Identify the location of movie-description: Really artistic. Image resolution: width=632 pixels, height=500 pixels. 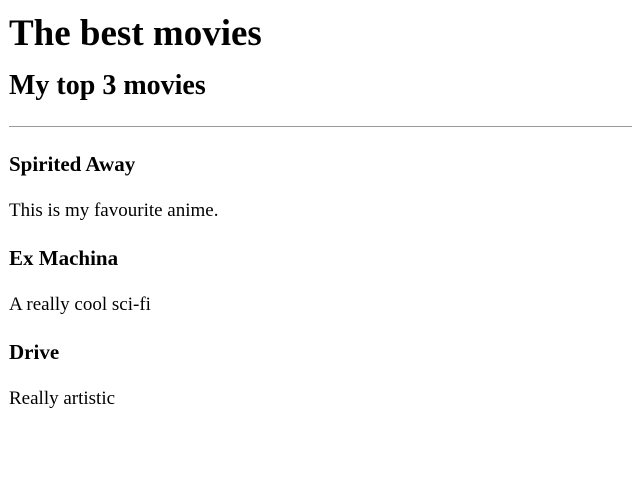
(62, 398).